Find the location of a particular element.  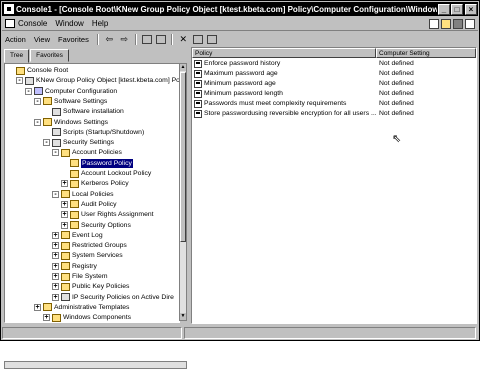

back-icon: ⇦ is located at coordinates (109, 39).